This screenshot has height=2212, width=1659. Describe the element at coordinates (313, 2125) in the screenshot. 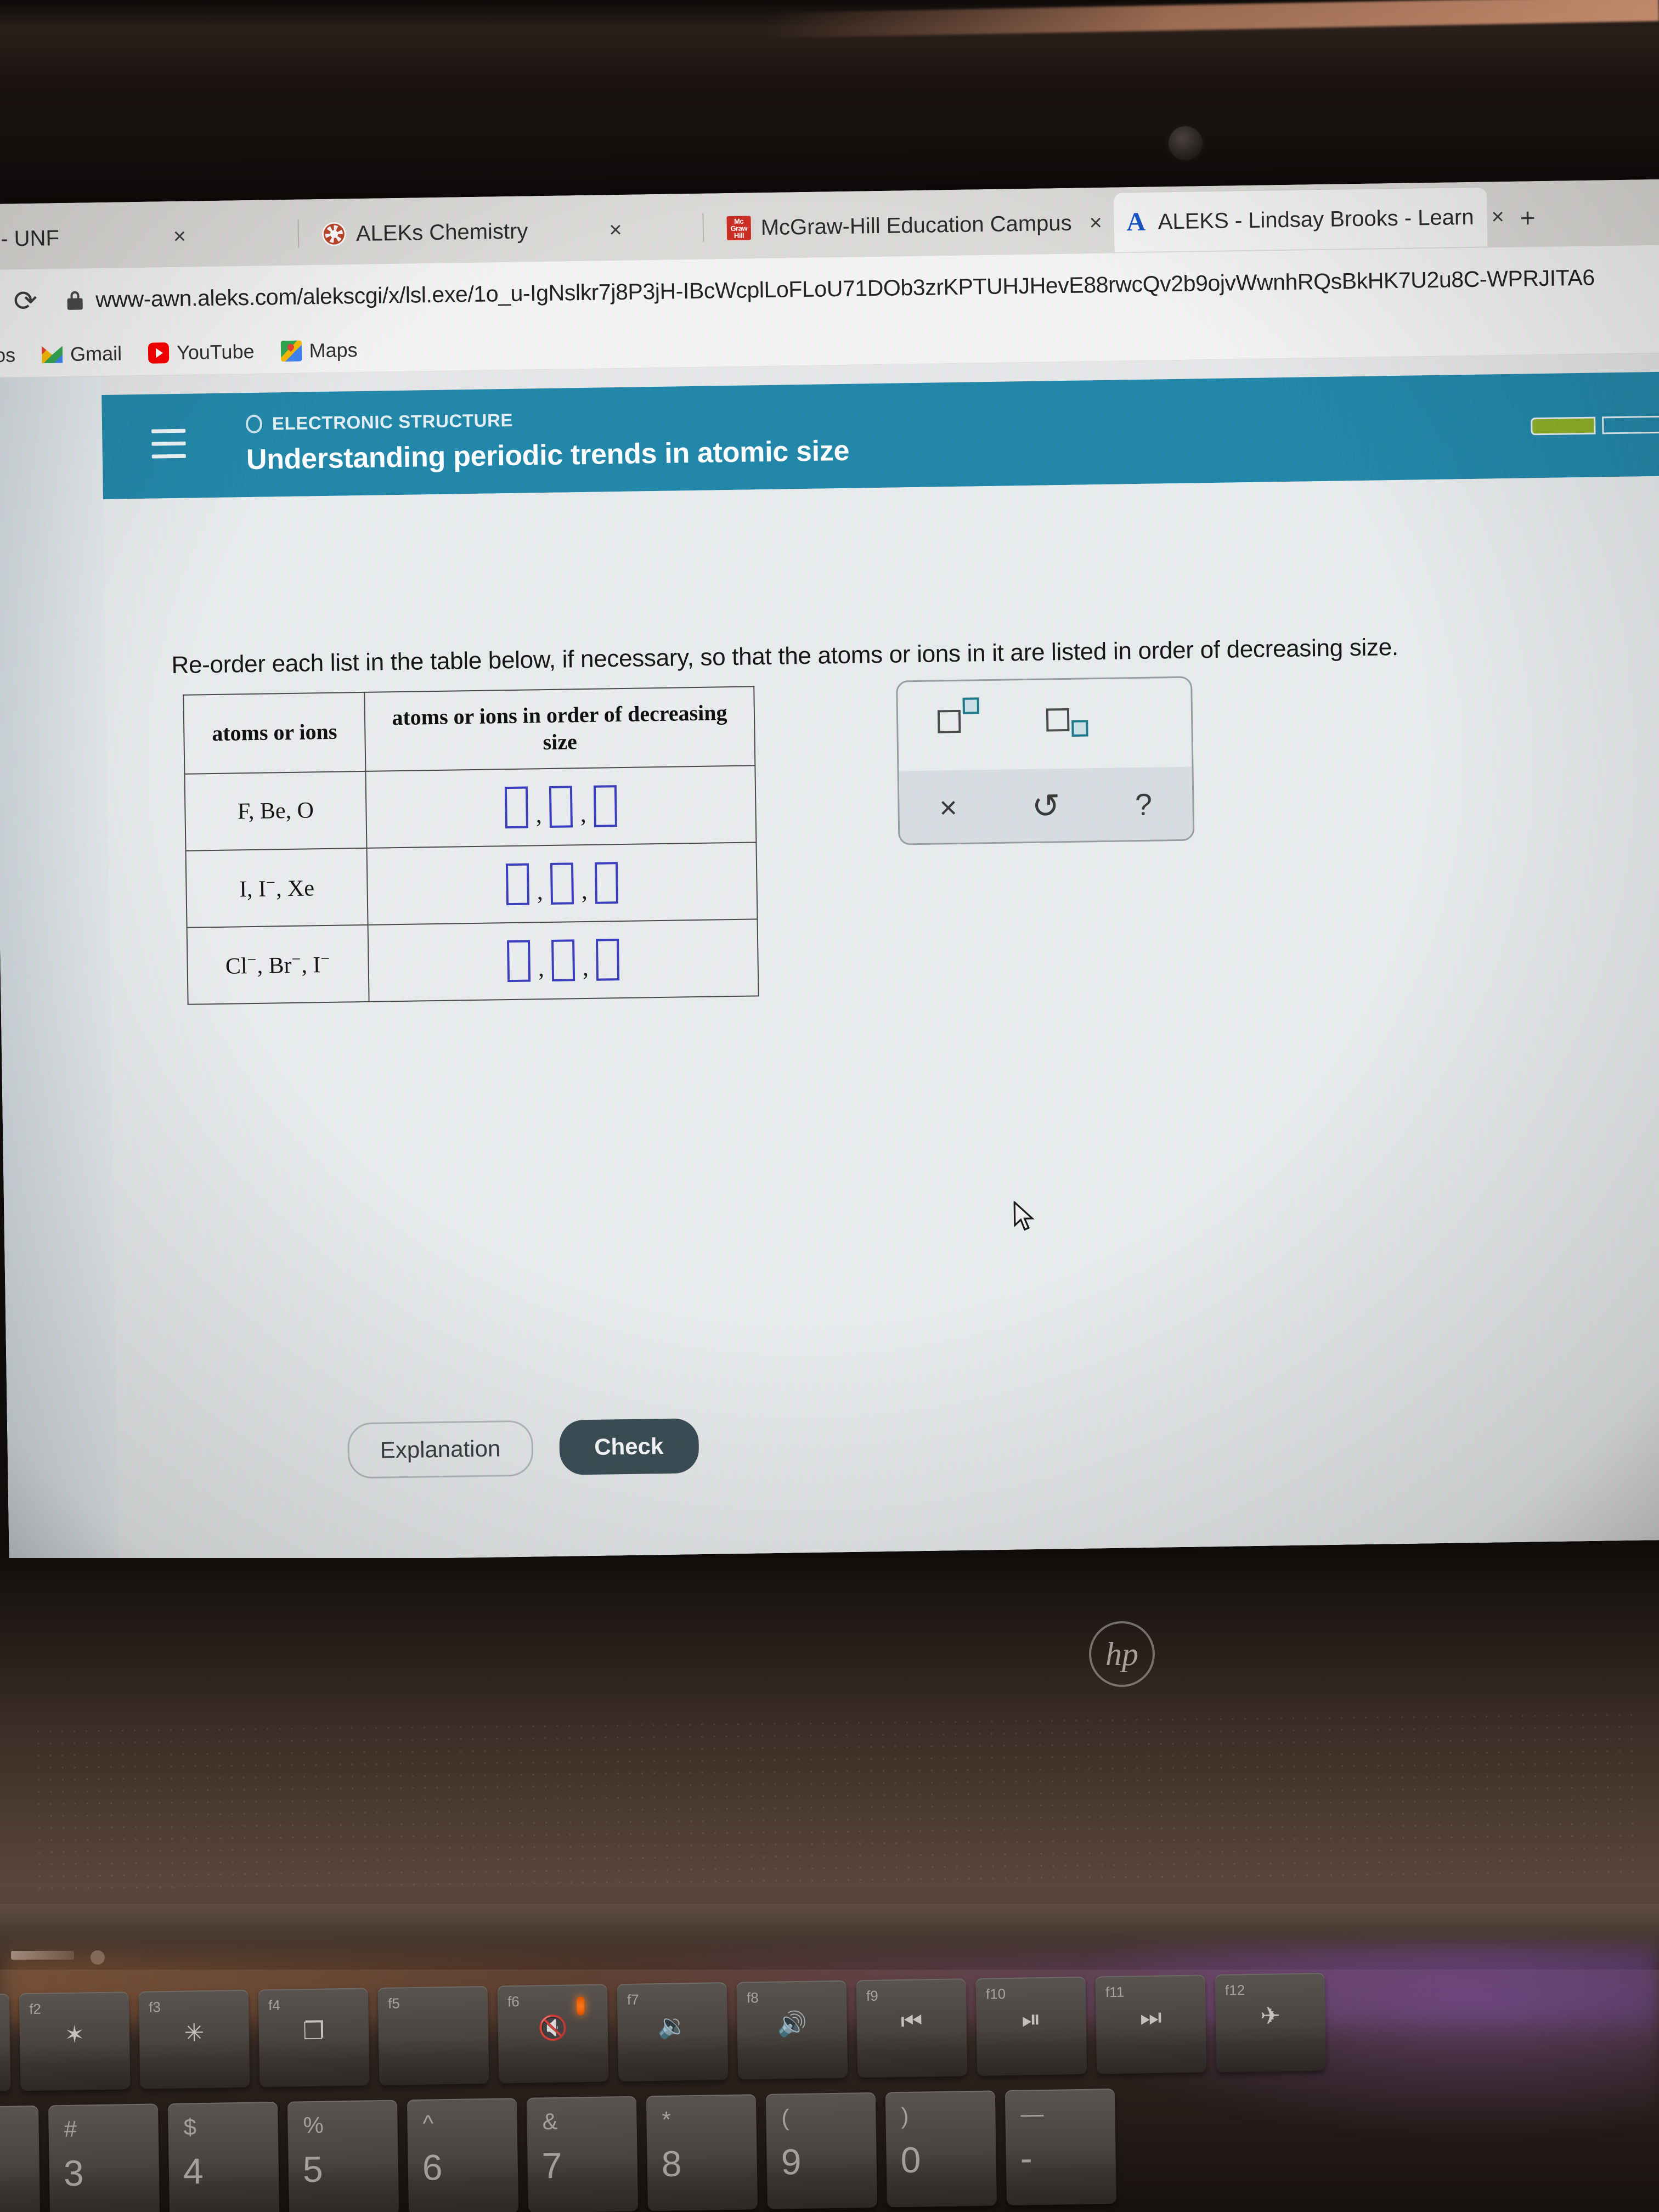

I see `key-shift-label: %` at that location.